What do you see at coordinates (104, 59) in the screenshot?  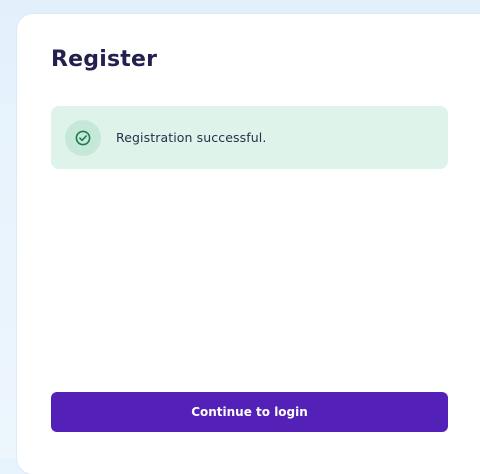 I see `page-title: Register` at bounding box center [104, 59].